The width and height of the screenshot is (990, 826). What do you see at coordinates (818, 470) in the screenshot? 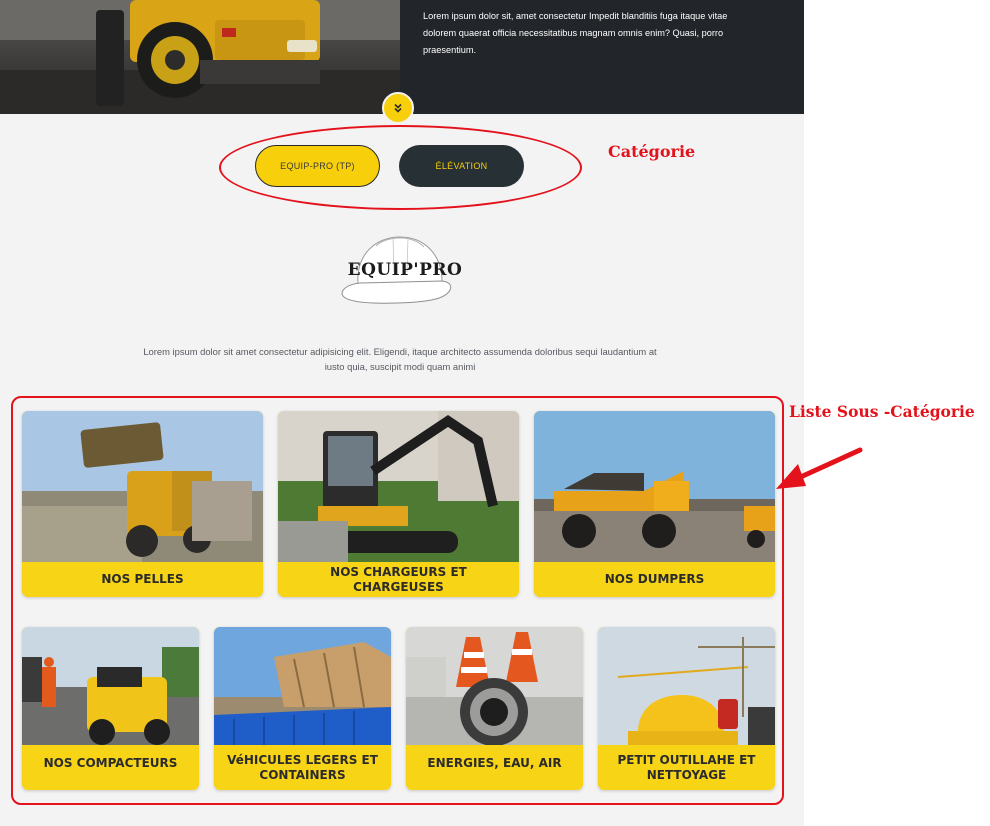
I see `annotation-arrow-icon` at bounding box center [818, 470].